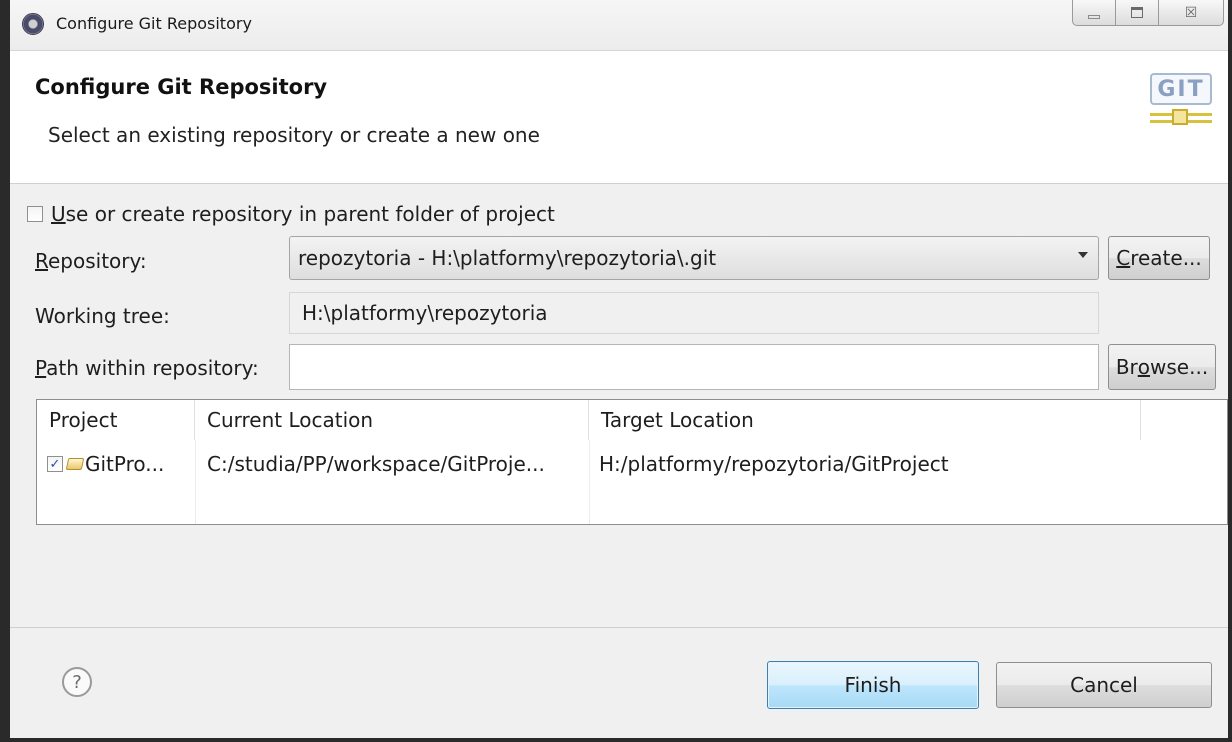 The width and height of the screenshot is (1232, 742). I want to click on window-controls: ☒, so click(1148, 14).